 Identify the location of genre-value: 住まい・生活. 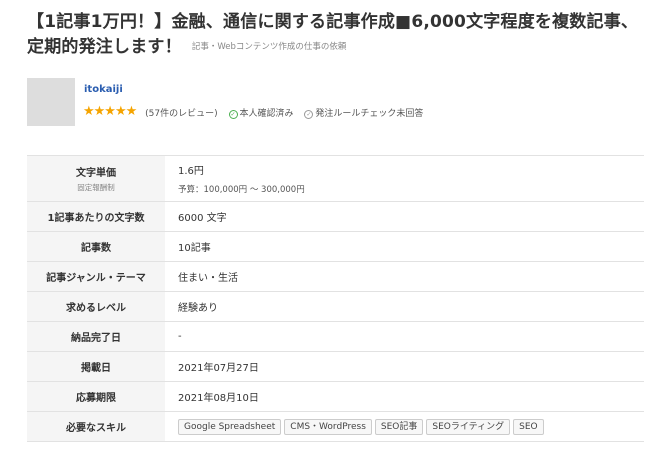
(208, 278).